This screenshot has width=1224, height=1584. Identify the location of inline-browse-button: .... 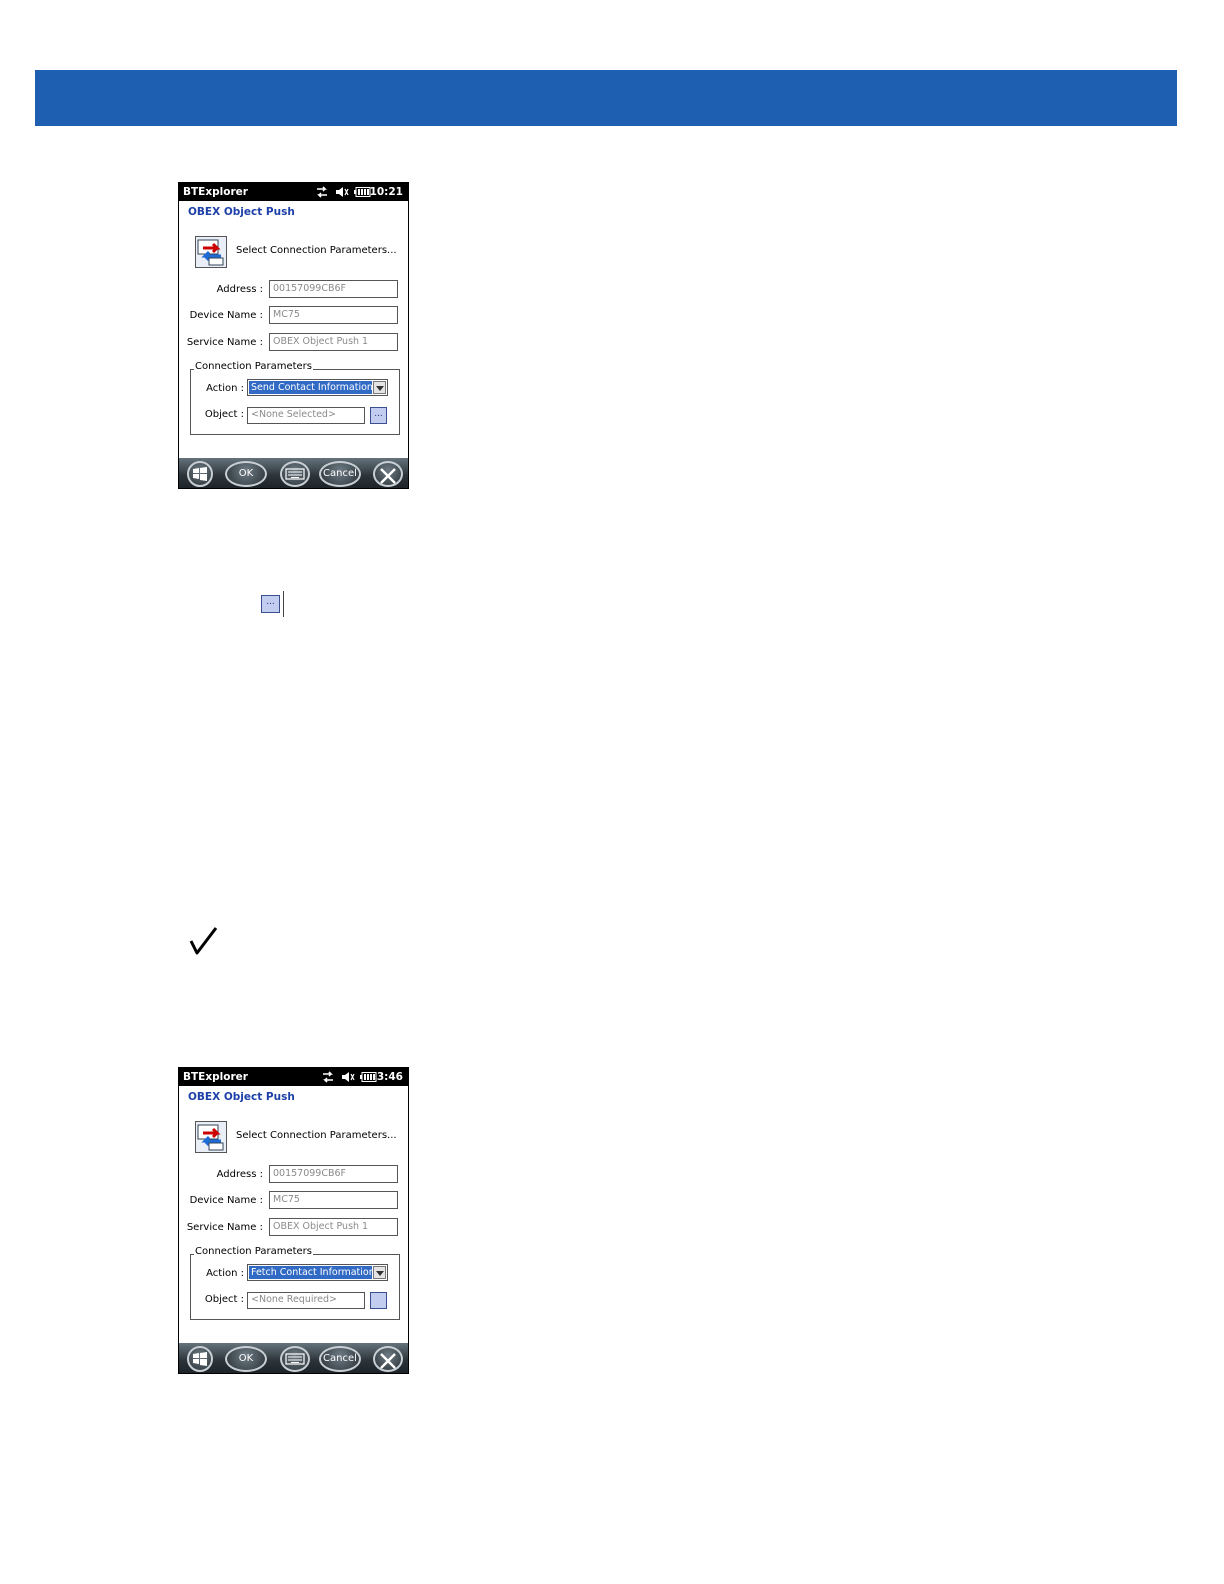
(270, 604).